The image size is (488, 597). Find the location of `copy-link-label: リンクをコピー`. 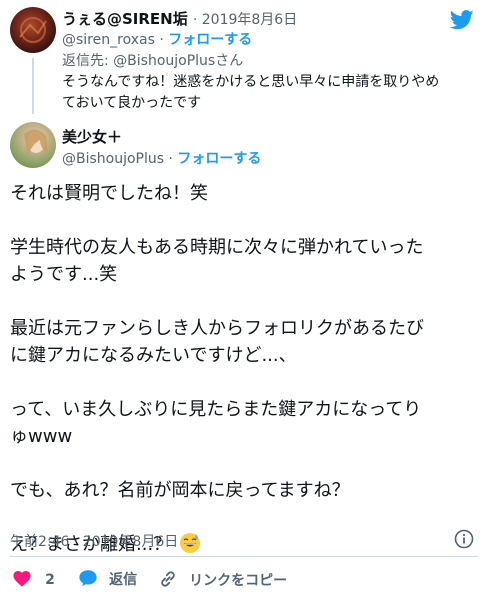

copy-link-label: リンクをコピー is located at coordinates (238, 581).